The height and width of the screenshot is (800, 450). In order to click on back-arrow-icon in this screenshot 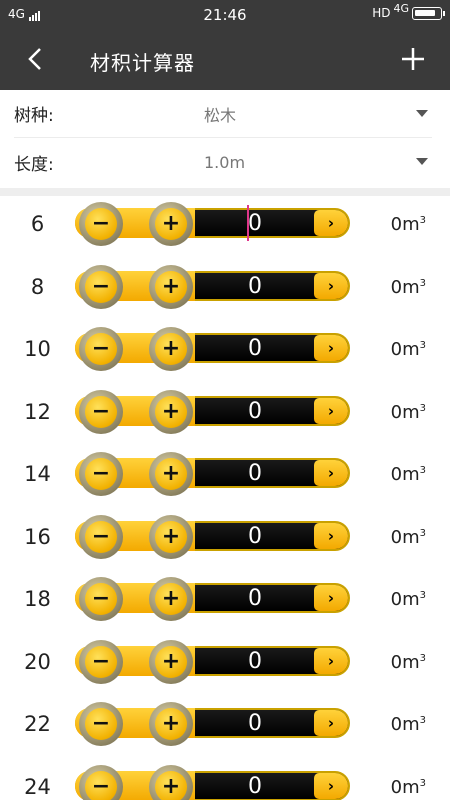, I will do `click(37, 59)`.